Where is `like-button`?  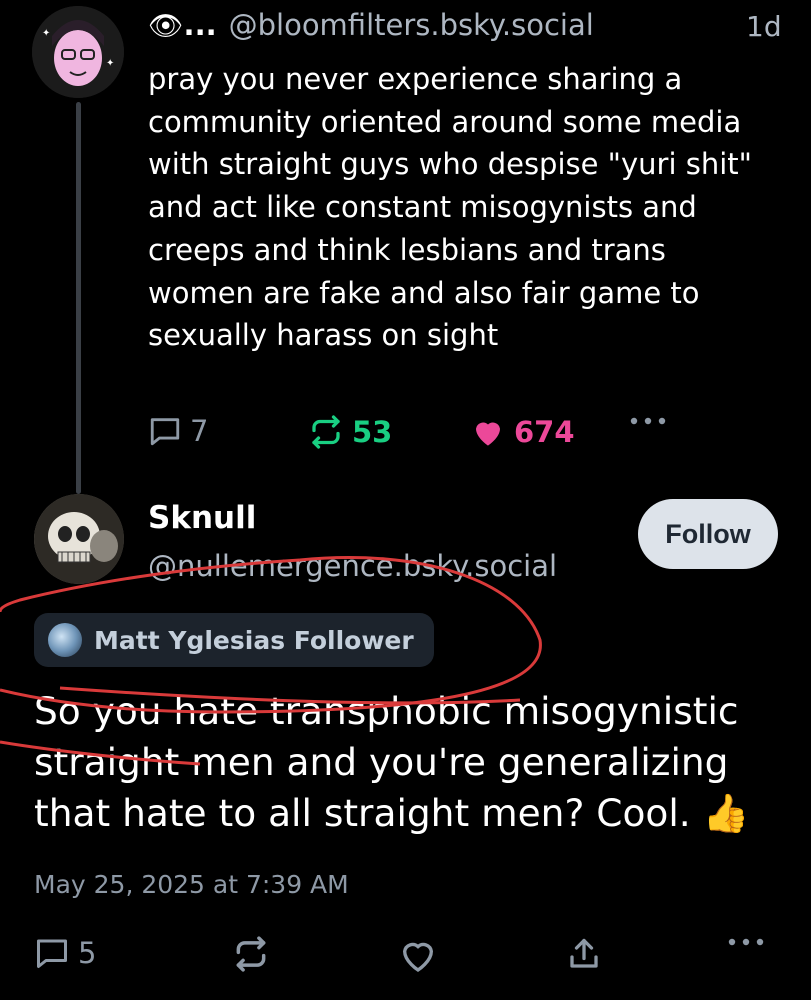 like-button is located at coordinates (422, 955).